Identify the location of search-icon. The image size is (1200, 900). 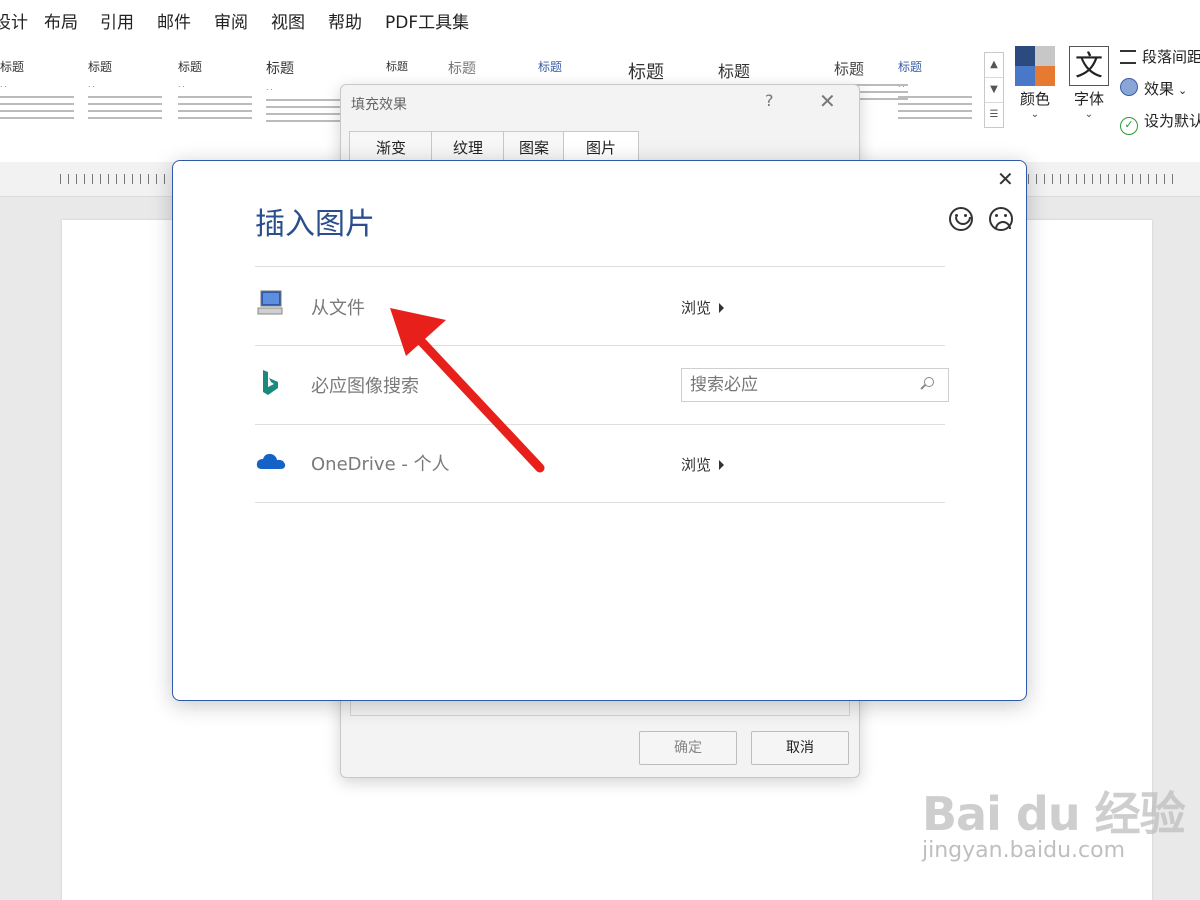
(929, 382).